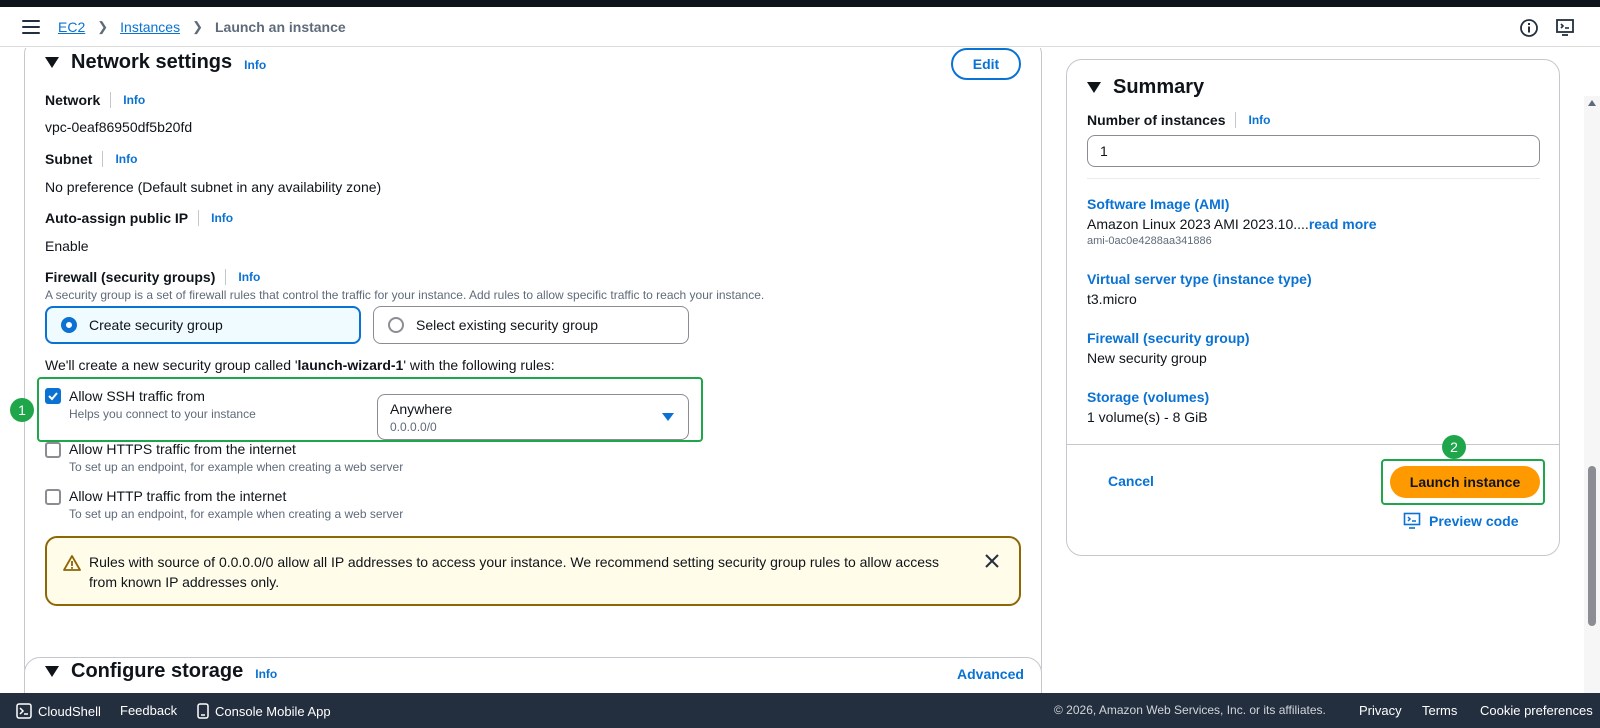 The height and width of the screenshot is (728, 1600). Describe the element at coordinates (1592, 103) in the screenshot. I see `scroll-up-icon` at that location.